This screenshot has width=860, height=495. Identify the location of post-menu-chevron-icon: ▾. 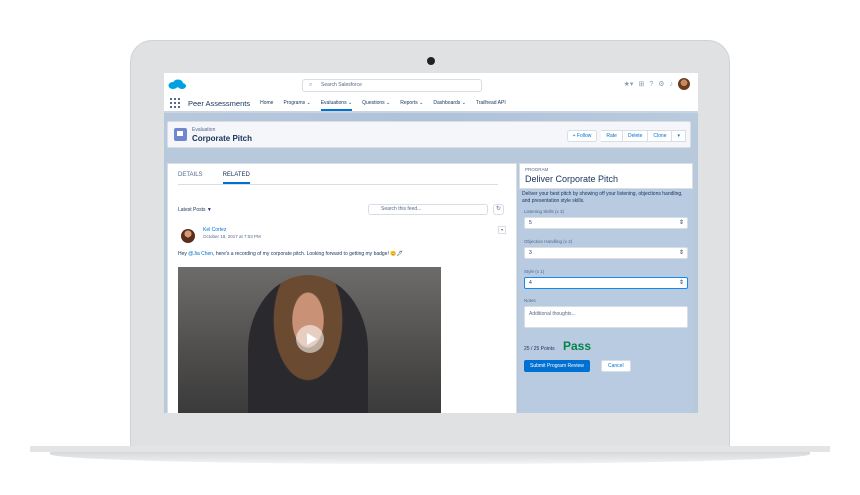
(502, 230).